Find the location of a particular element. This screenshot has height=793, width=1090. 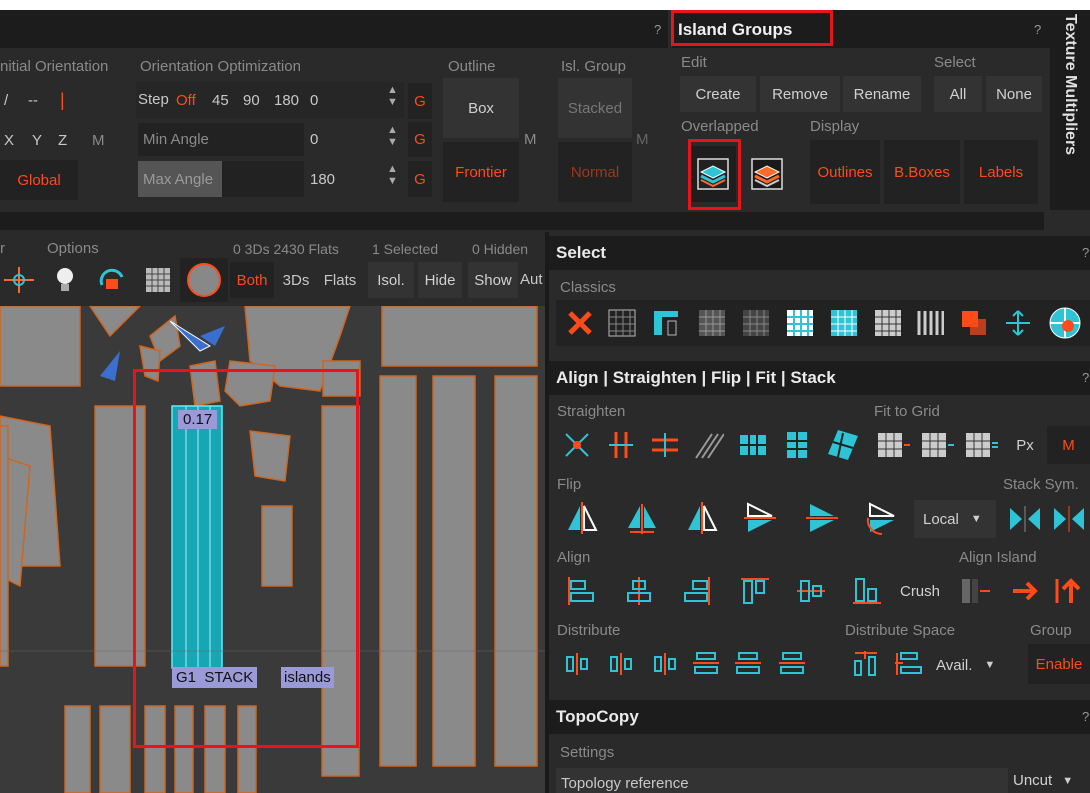

align-center-v-icon is located at coordinates (811, 591).